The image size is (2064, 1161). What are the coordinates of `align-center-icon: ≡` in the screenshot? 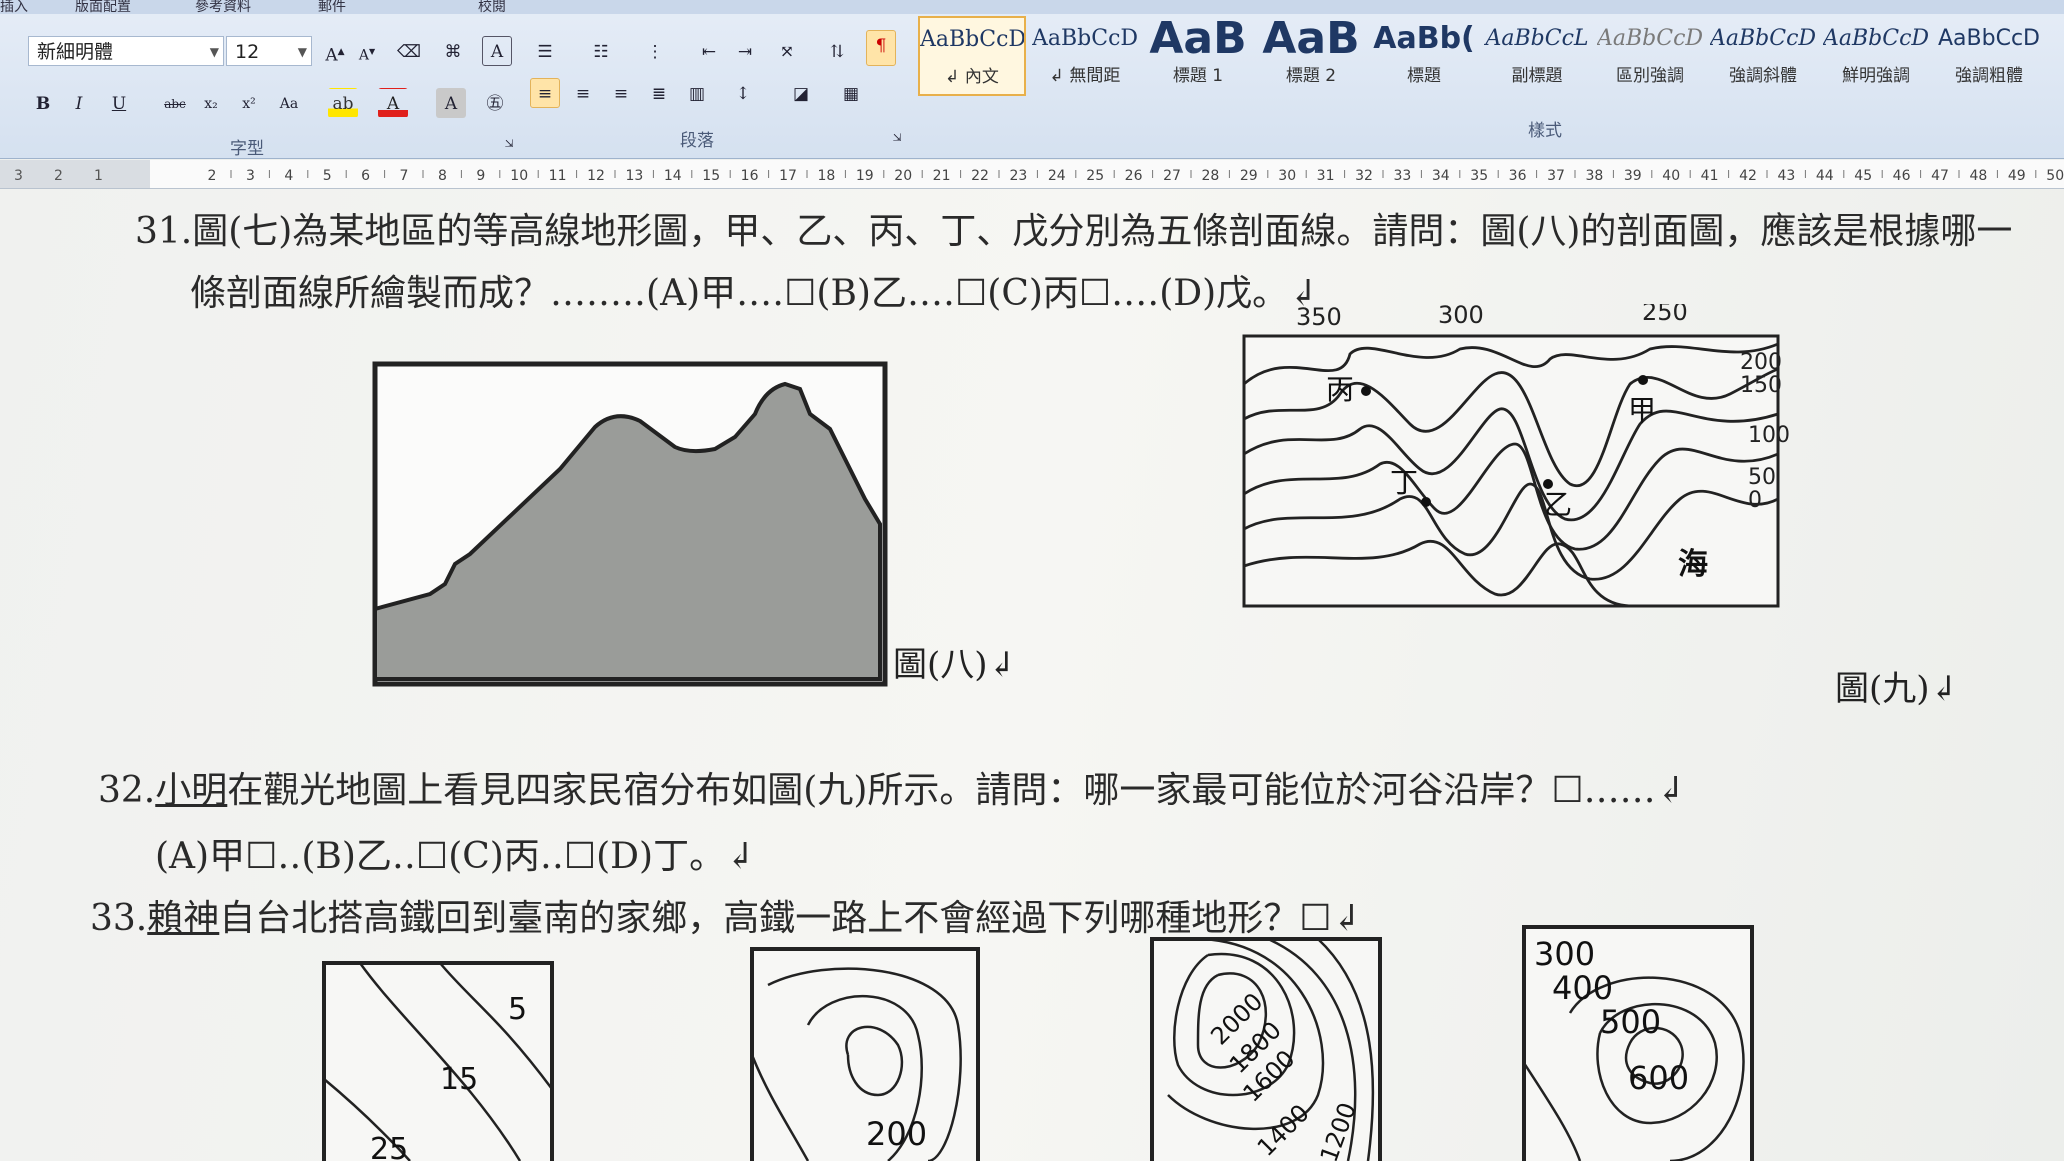 It's located at (583, 93).